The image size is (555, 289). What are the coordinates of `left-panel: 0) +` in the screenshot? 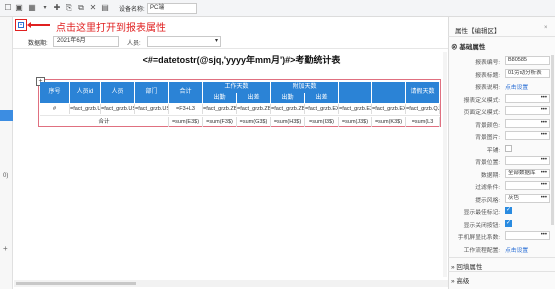 It's located at (6, 153).